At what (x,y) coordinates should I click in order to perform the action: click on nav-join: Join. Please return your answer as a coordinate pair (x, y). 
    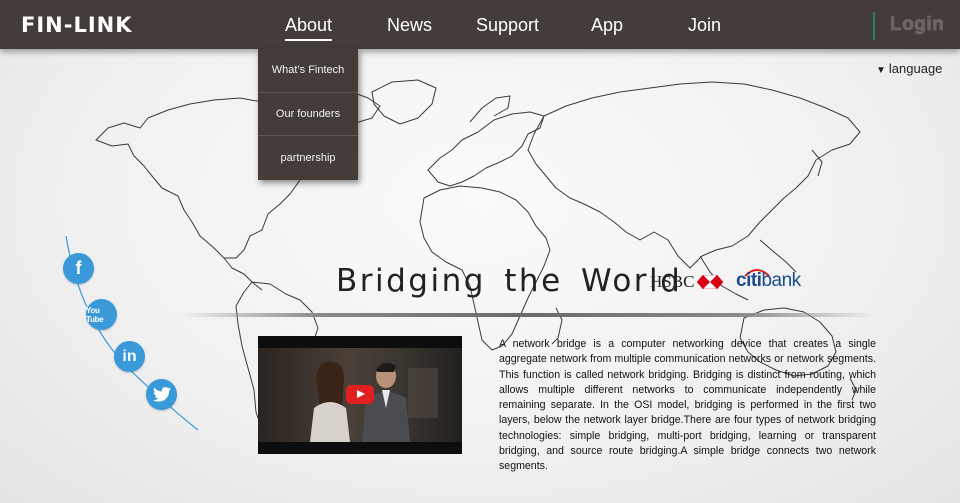
    Looking at the image, I should click on (704, 25).